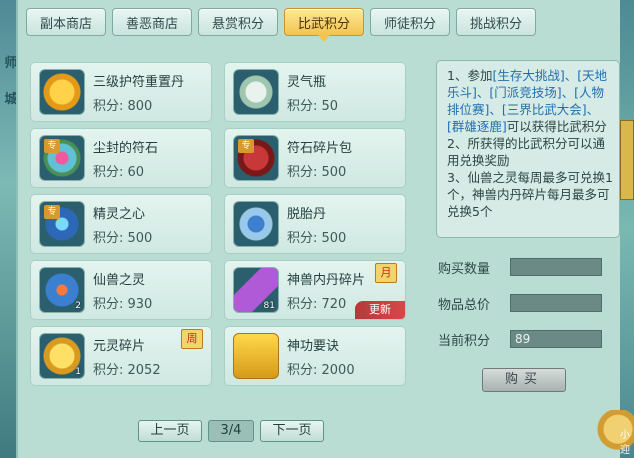 The image size is (634, 458). I want to click on item-count: 2, so click(78, 306).